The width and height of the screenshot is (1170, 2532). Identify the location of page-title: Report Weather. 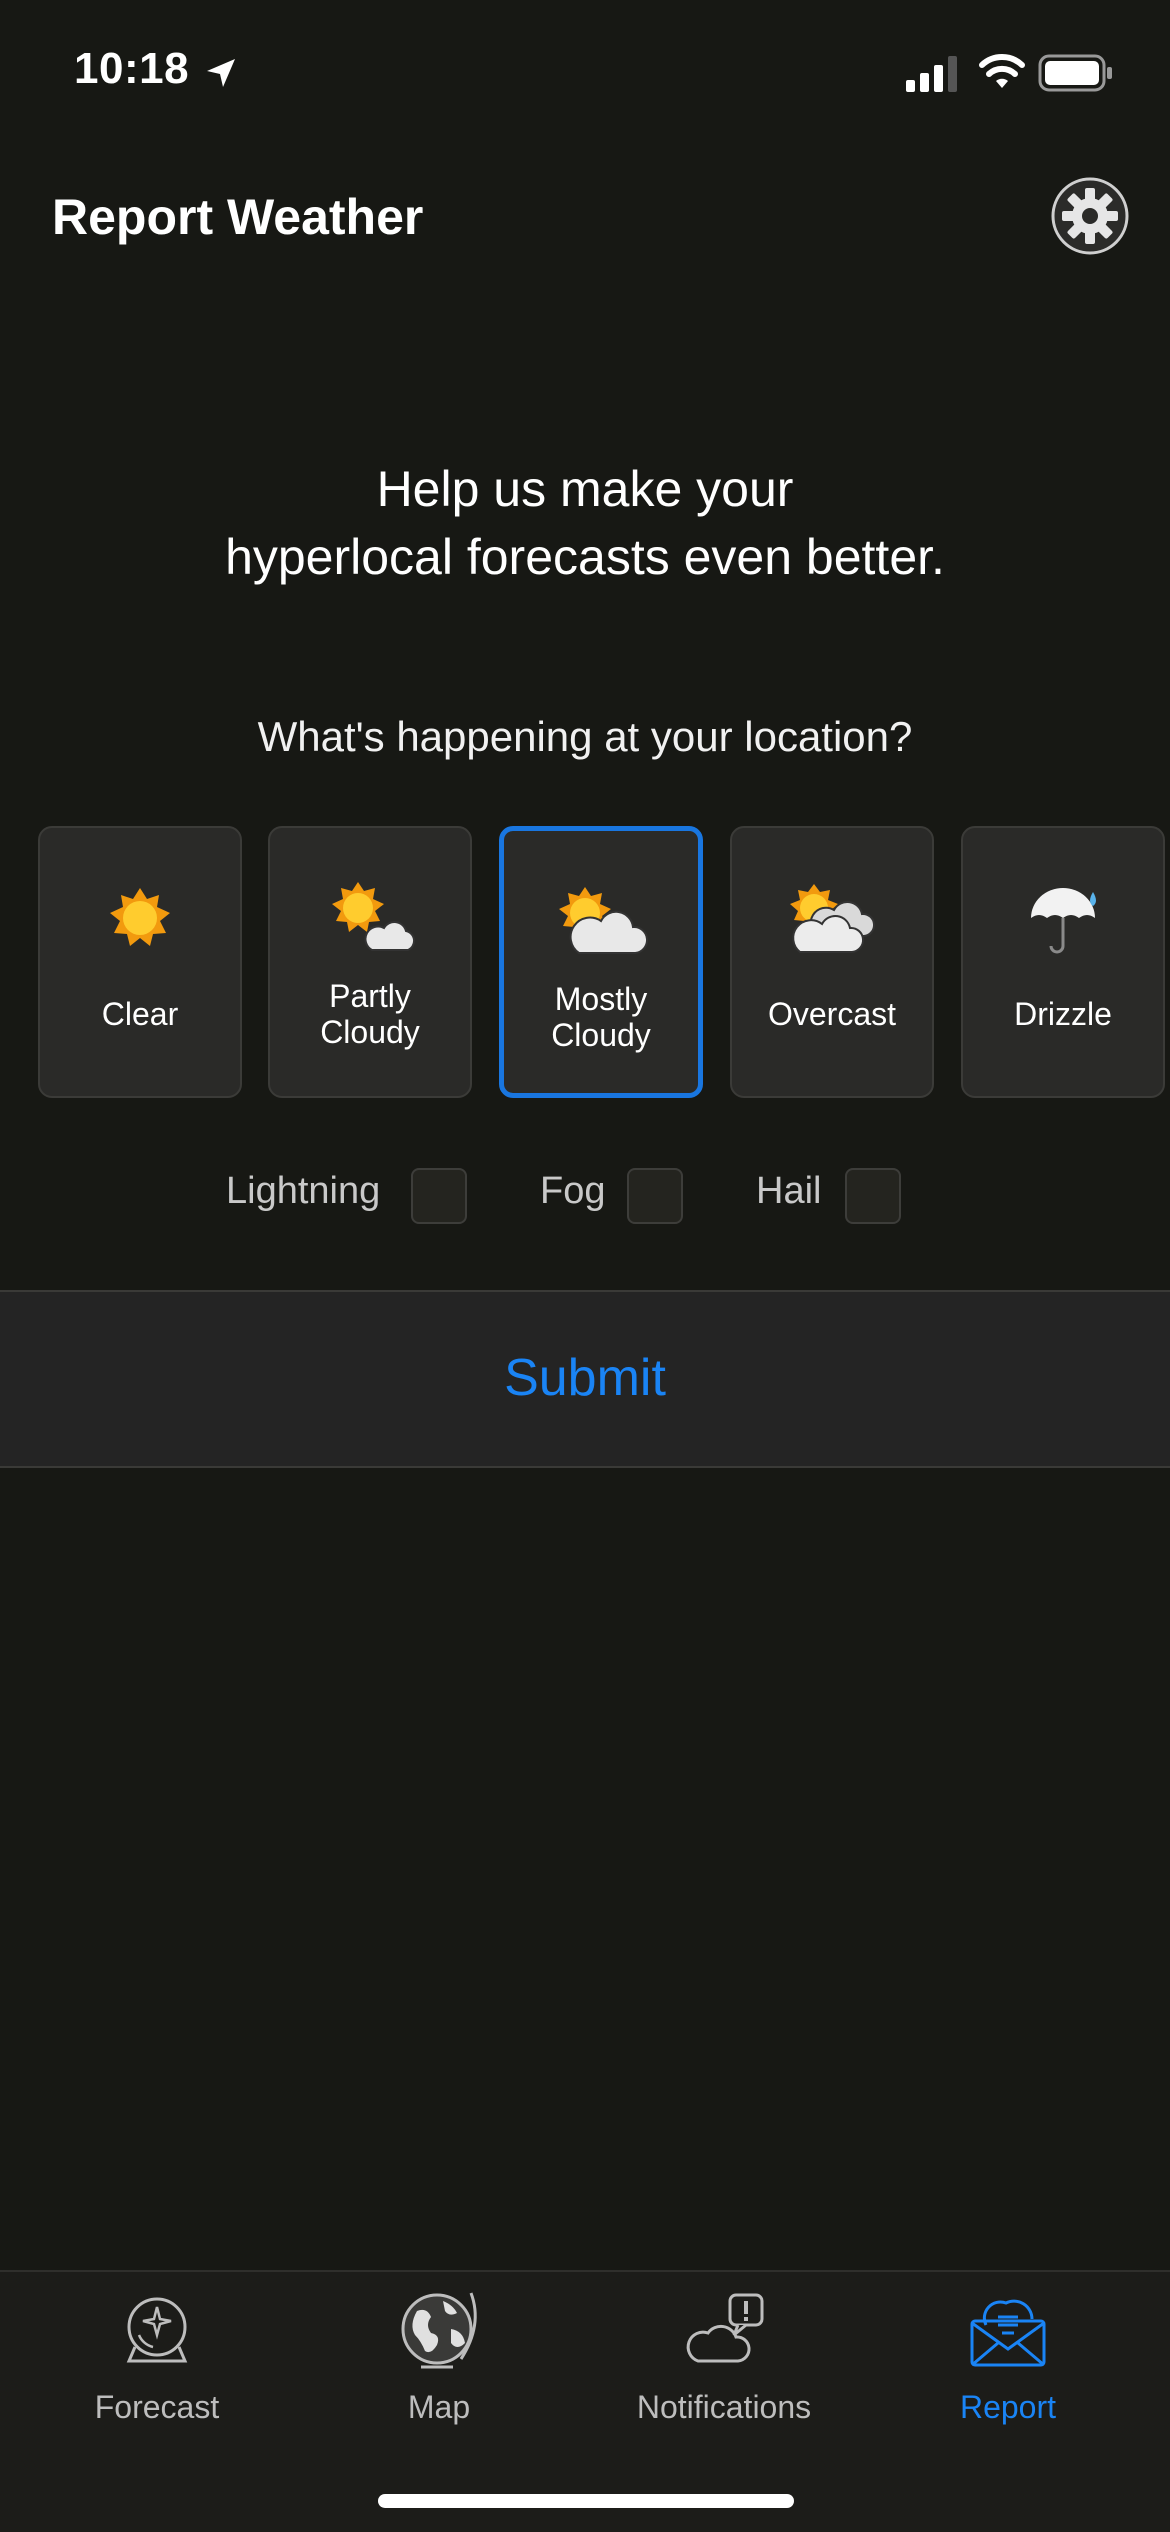
(238, 217).